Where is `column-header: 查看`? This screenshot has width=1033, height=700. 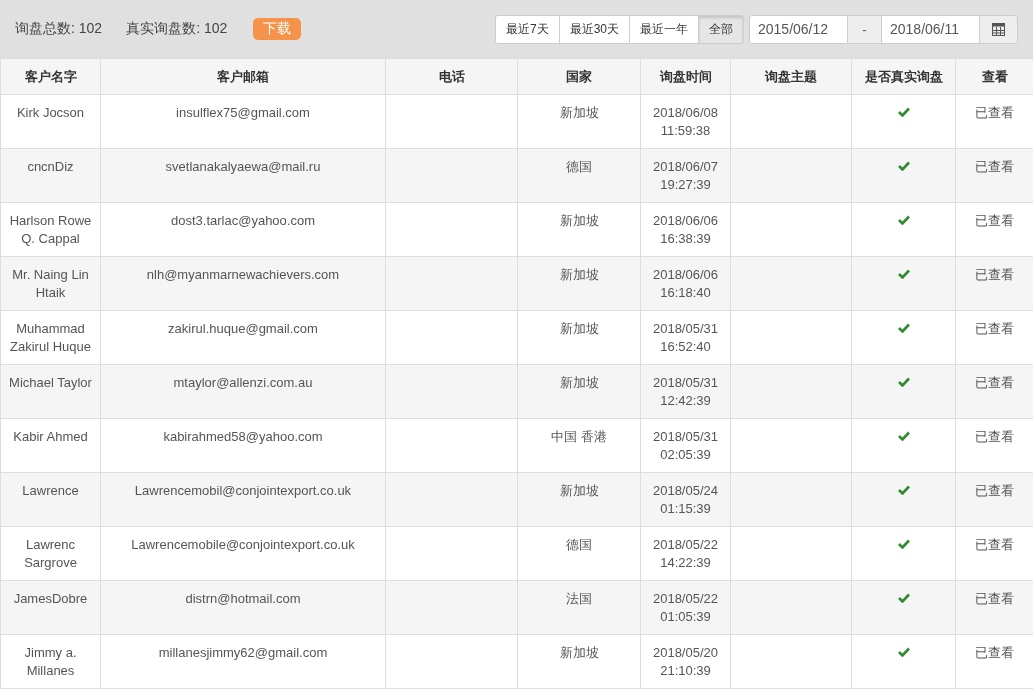
column-header: 查看 is located at coordinates (994, 76).